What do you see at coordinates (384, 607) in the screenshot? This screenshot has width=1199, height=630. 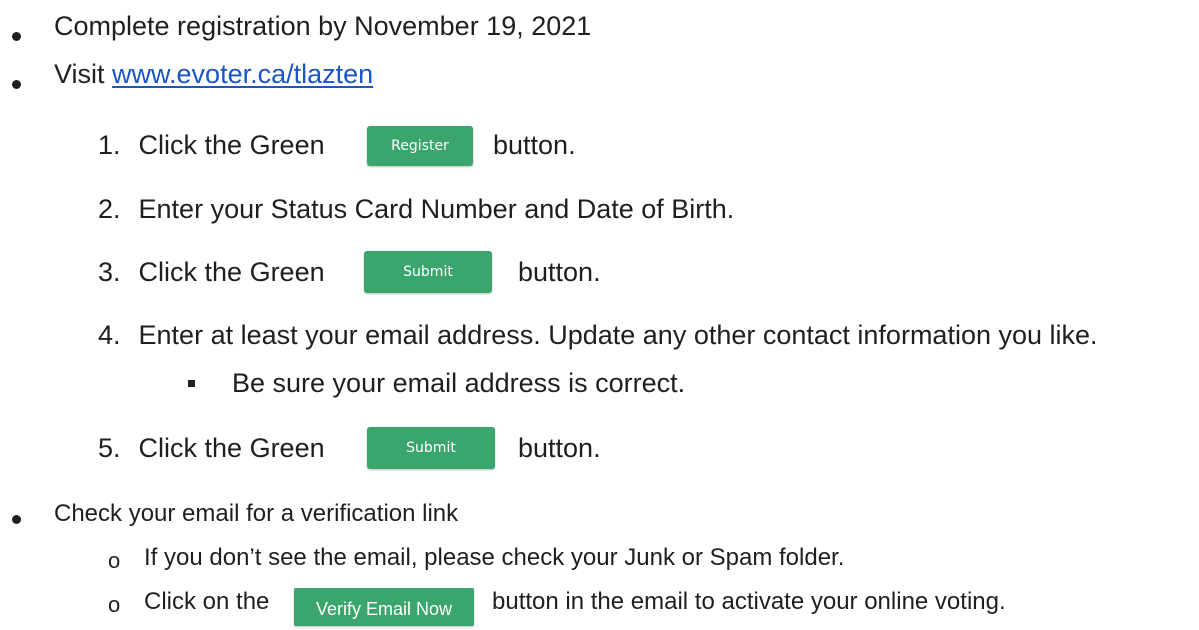 I see `verify-email-button: Verify Email Now` at bounding box center [384, 607].